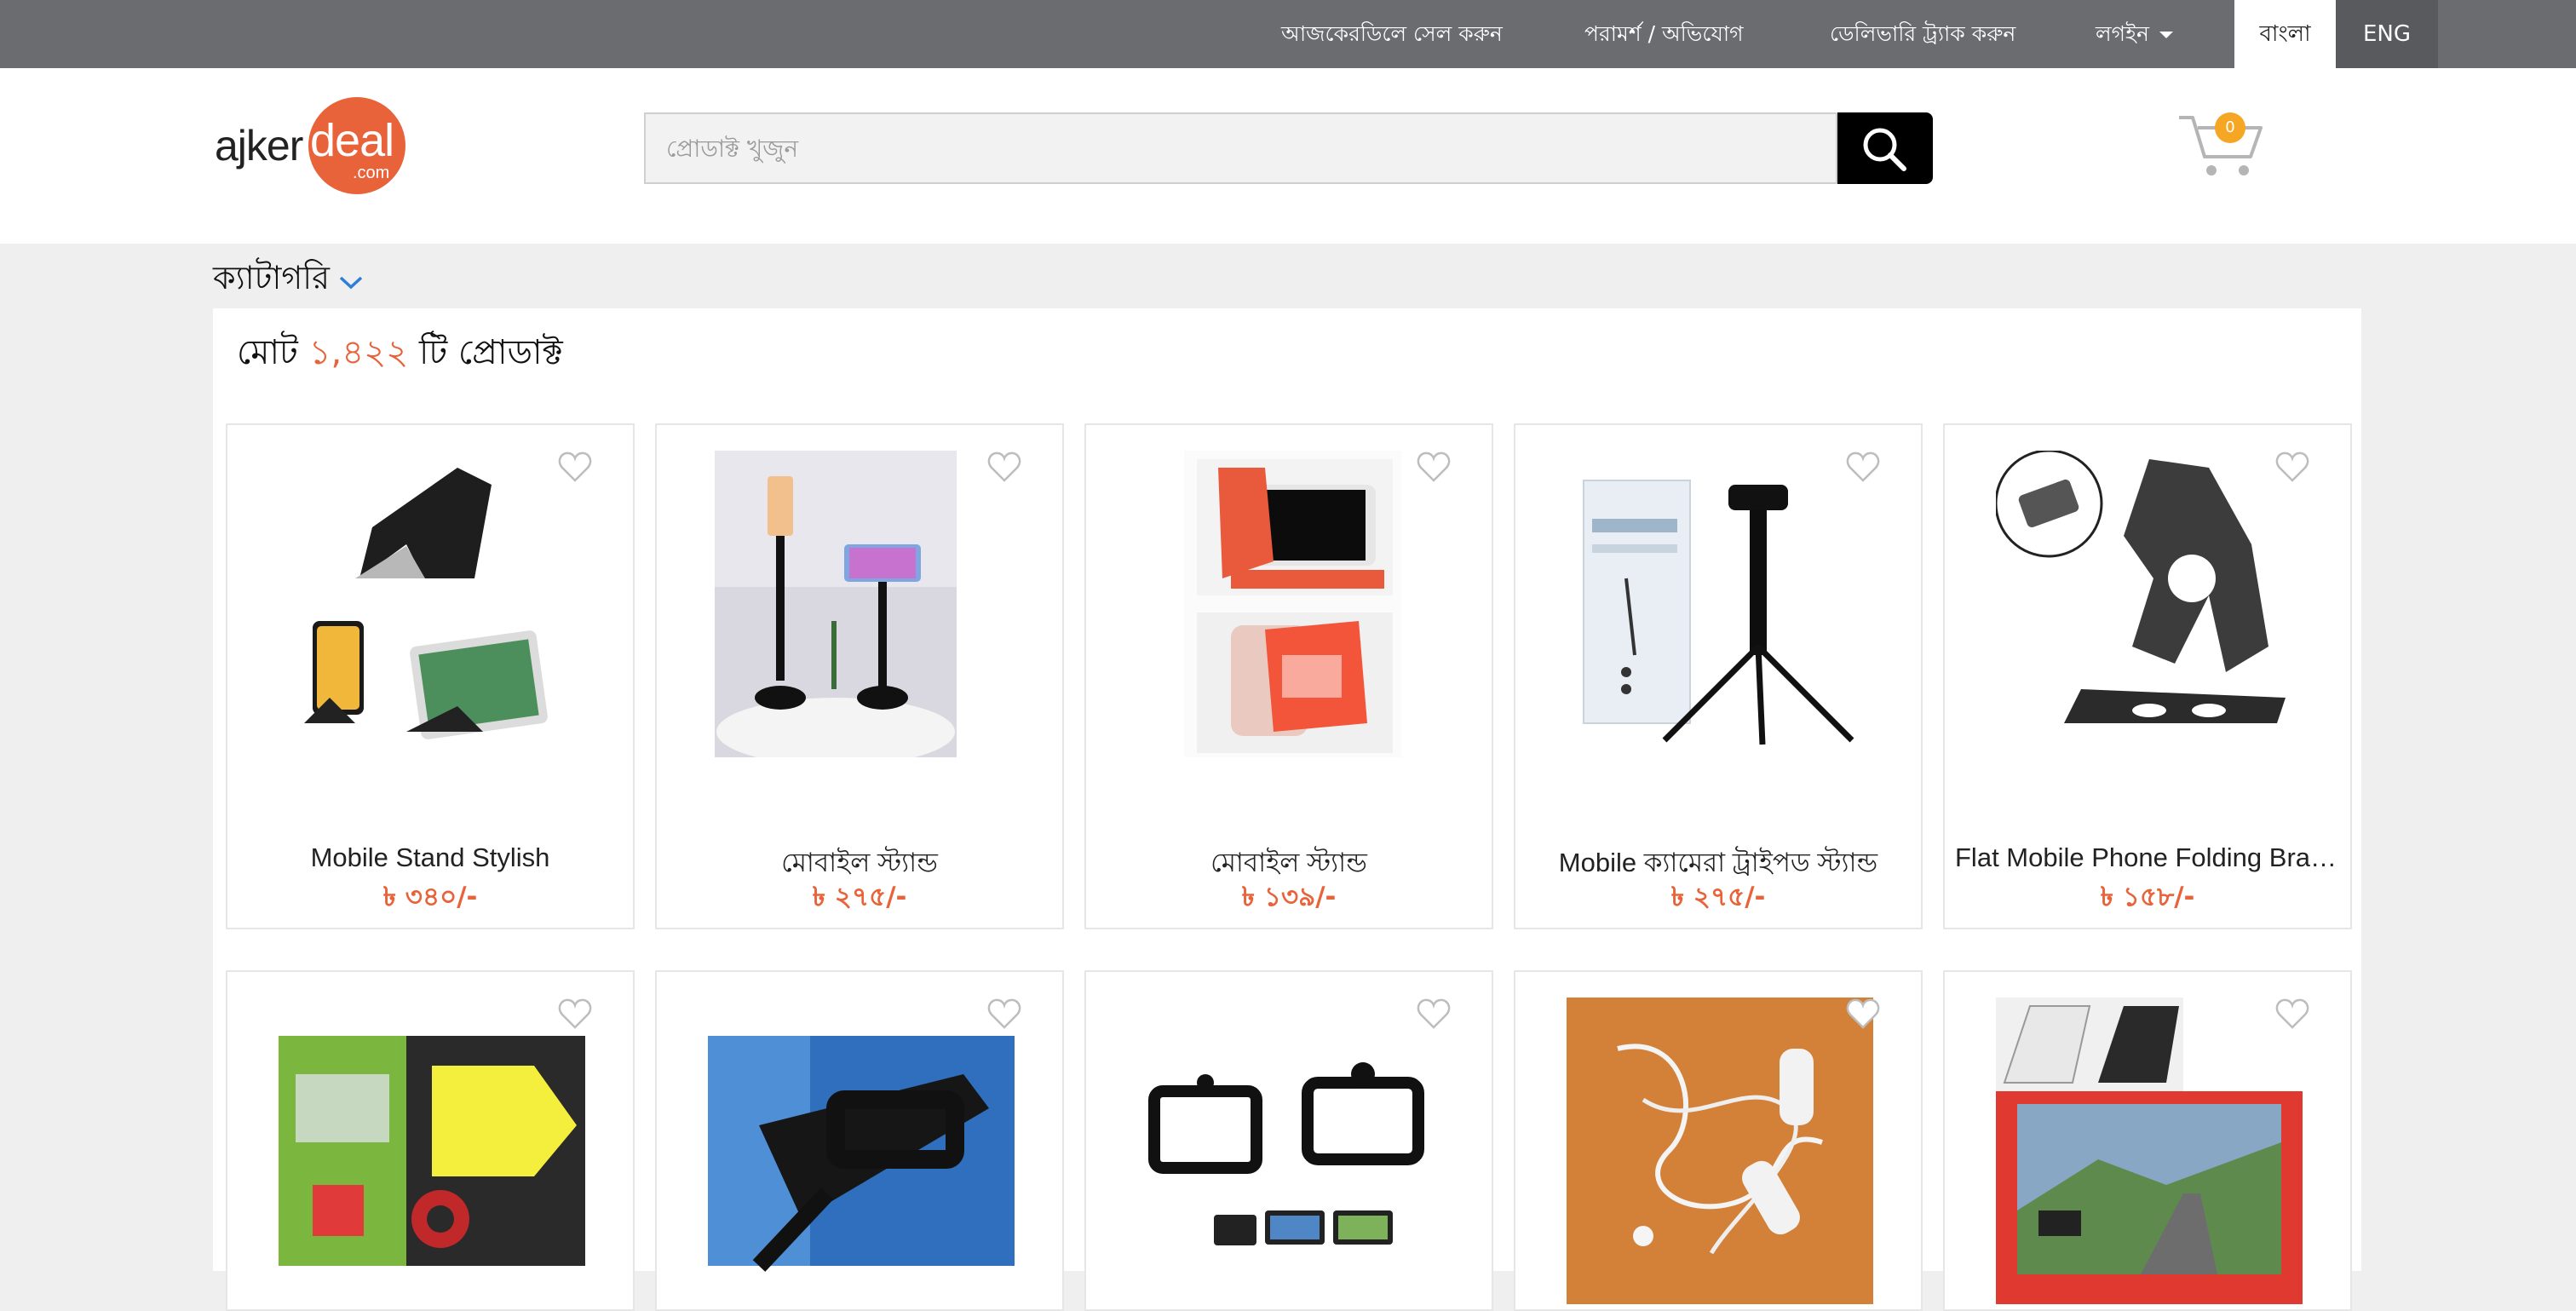 Image resolution: width=2576 pixels, height=1311 pixels. I want to click on category-label: ক্যাটাগরি, so click(272, 278).